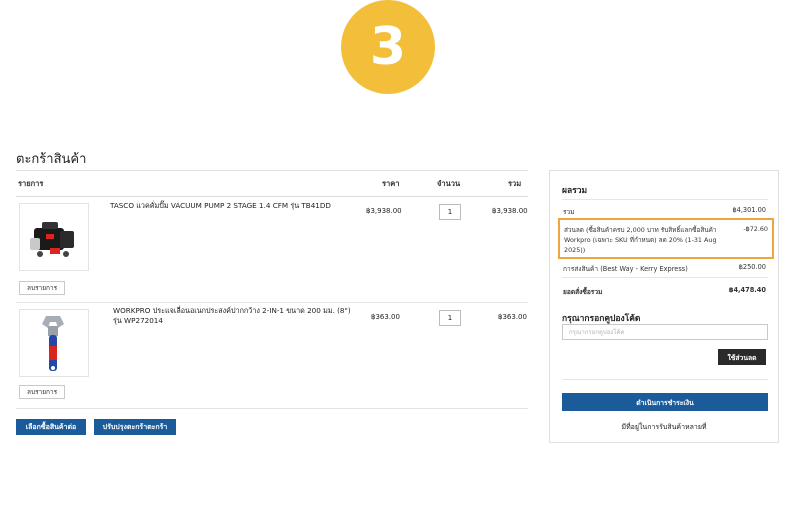 The width and height of the screenshot is (800, 532). Describe the element at coordinates (747, 290) in the screenshot. I see `grand-total-value: ฿4,478.40` at that location.